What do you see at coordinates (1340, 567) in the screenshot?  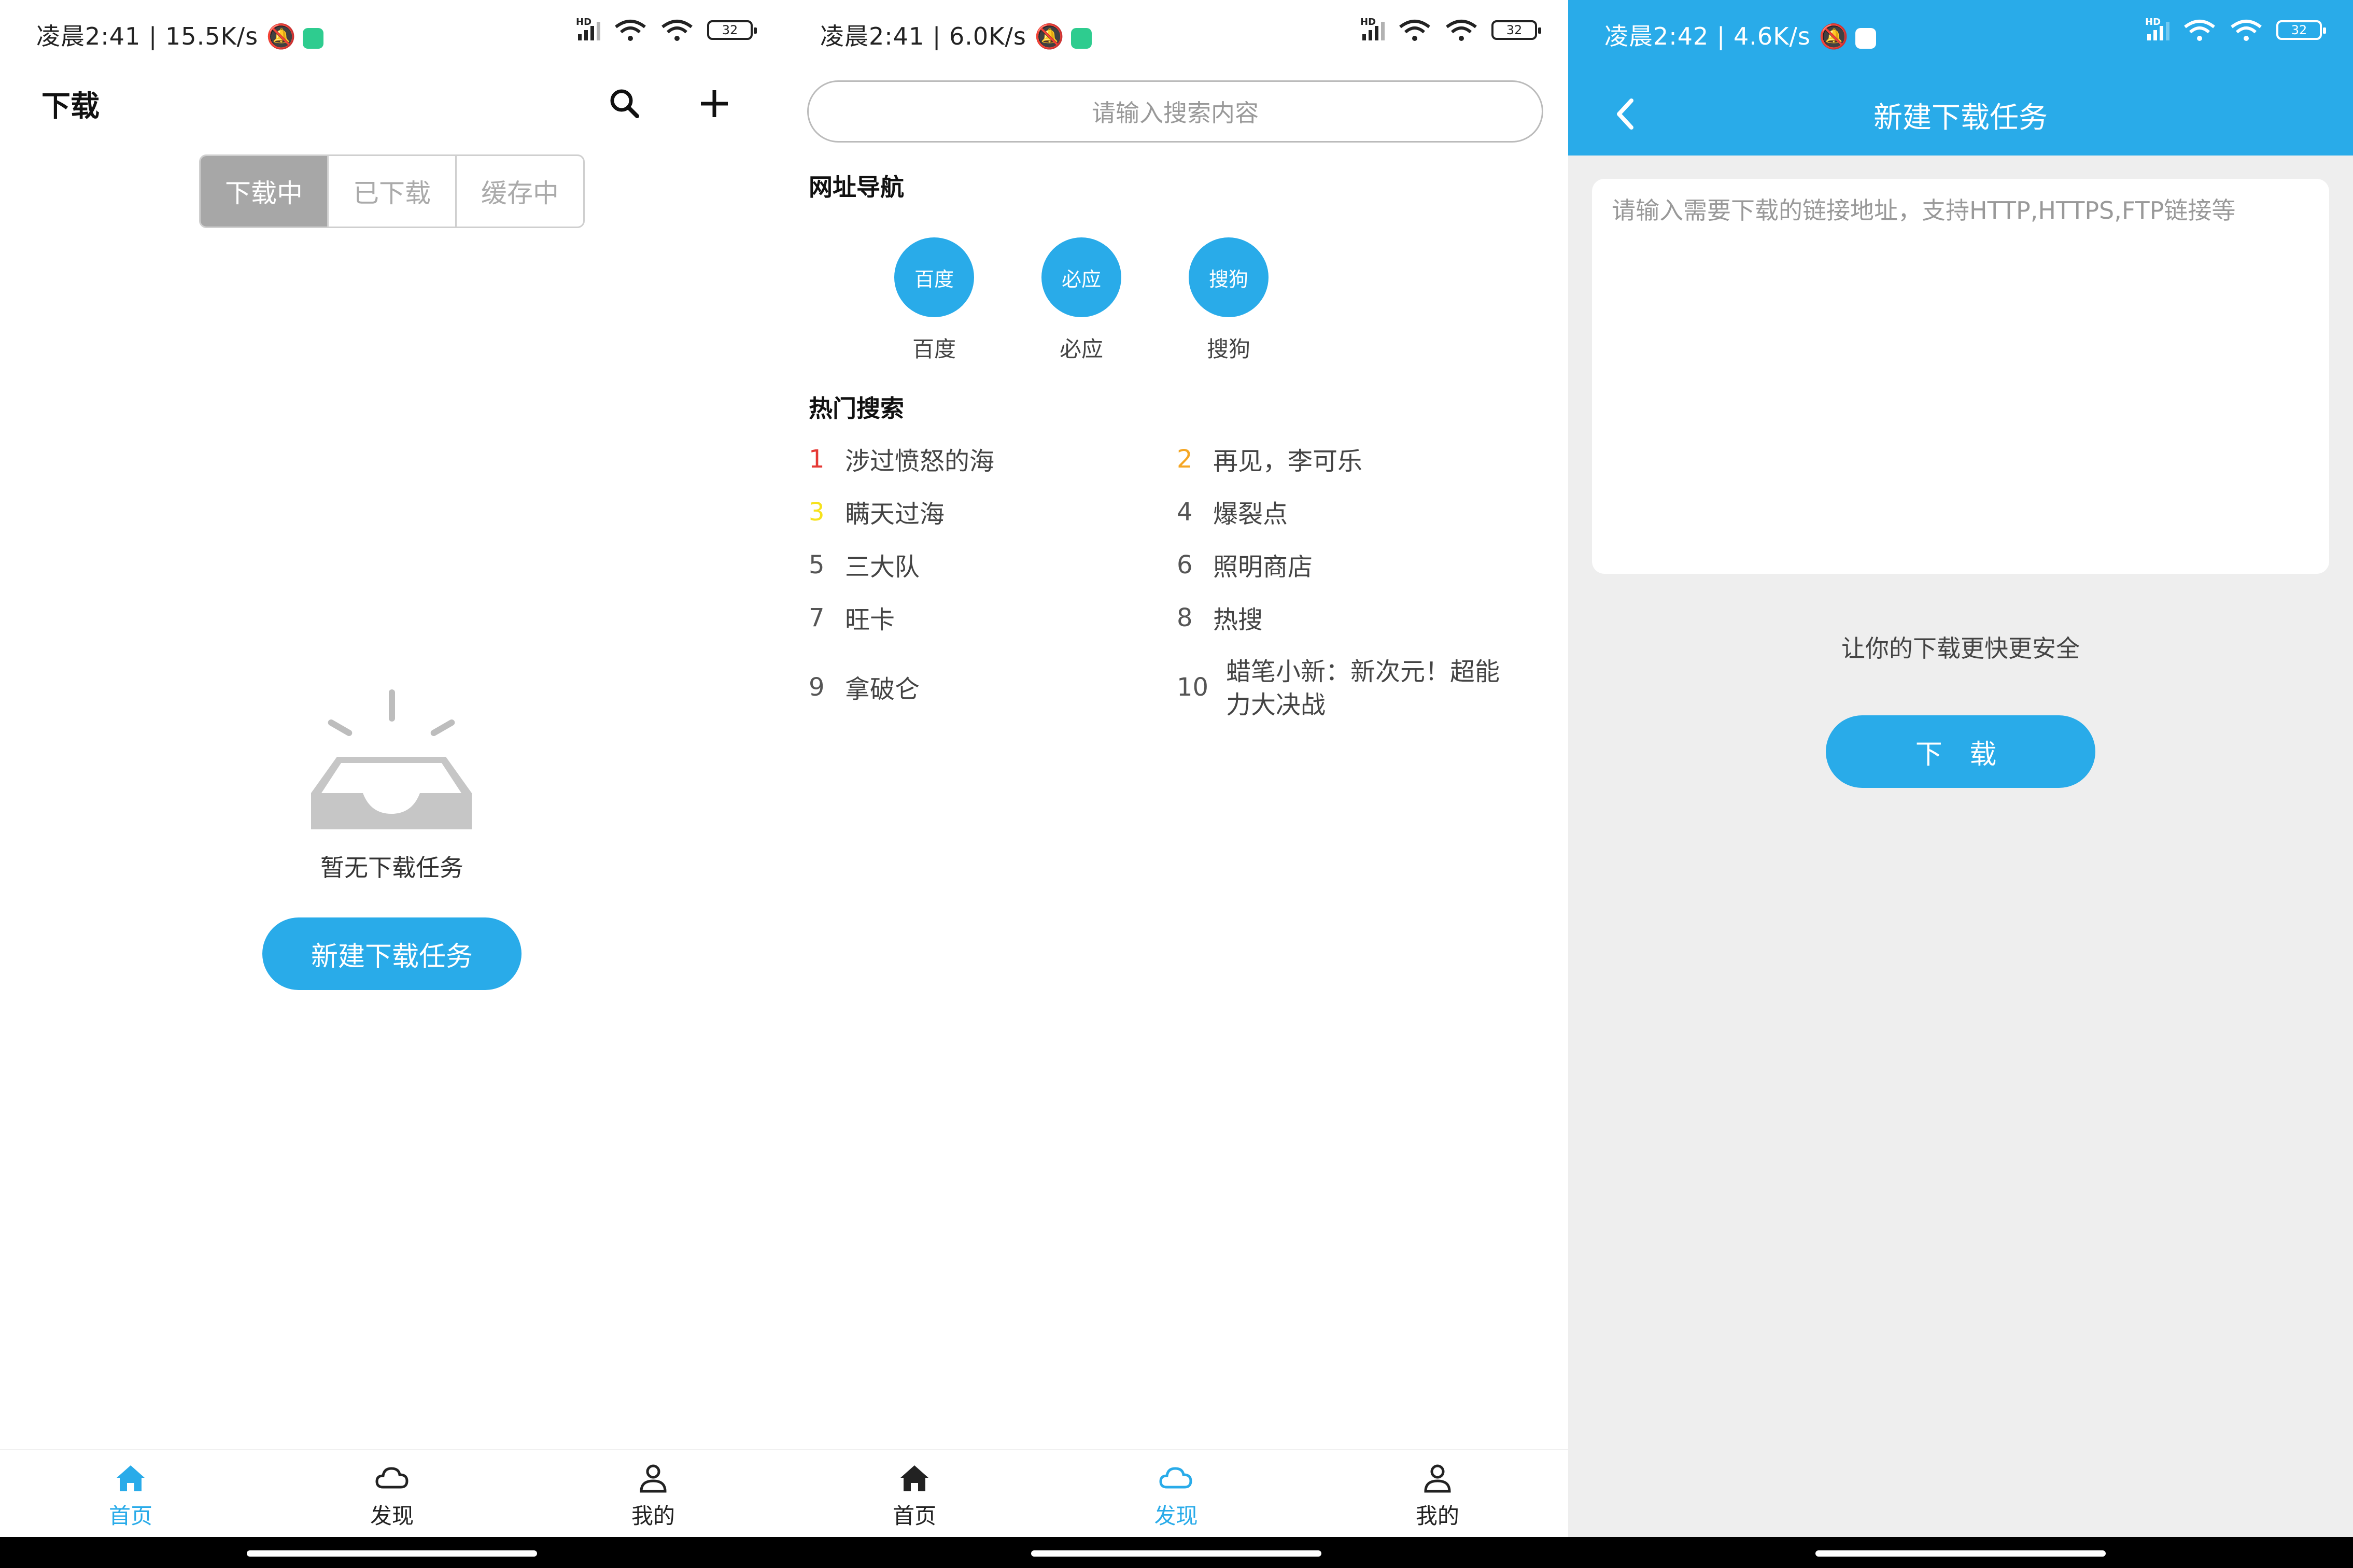 I see `hot-item: 6 照明商店` at bounding box center [1340, 567].